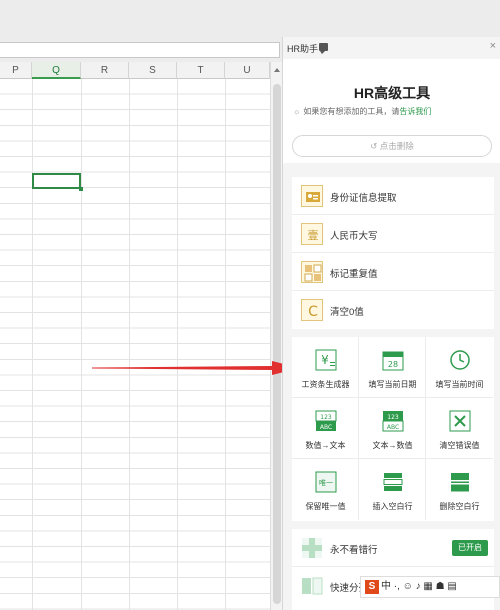 The image size is (500, 610). Describe the element at coordinates (201, 70) in the screenshot. I see `column-header-t: T` at that location.